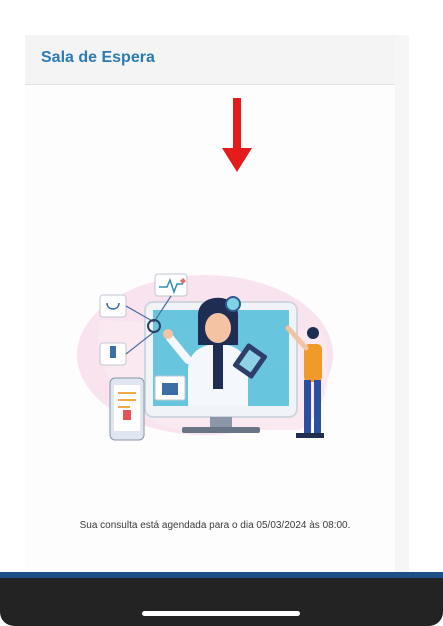 This screenshot has width=443, height=626. I want to click on page-header: Sala de Espera, so click(210, 60).